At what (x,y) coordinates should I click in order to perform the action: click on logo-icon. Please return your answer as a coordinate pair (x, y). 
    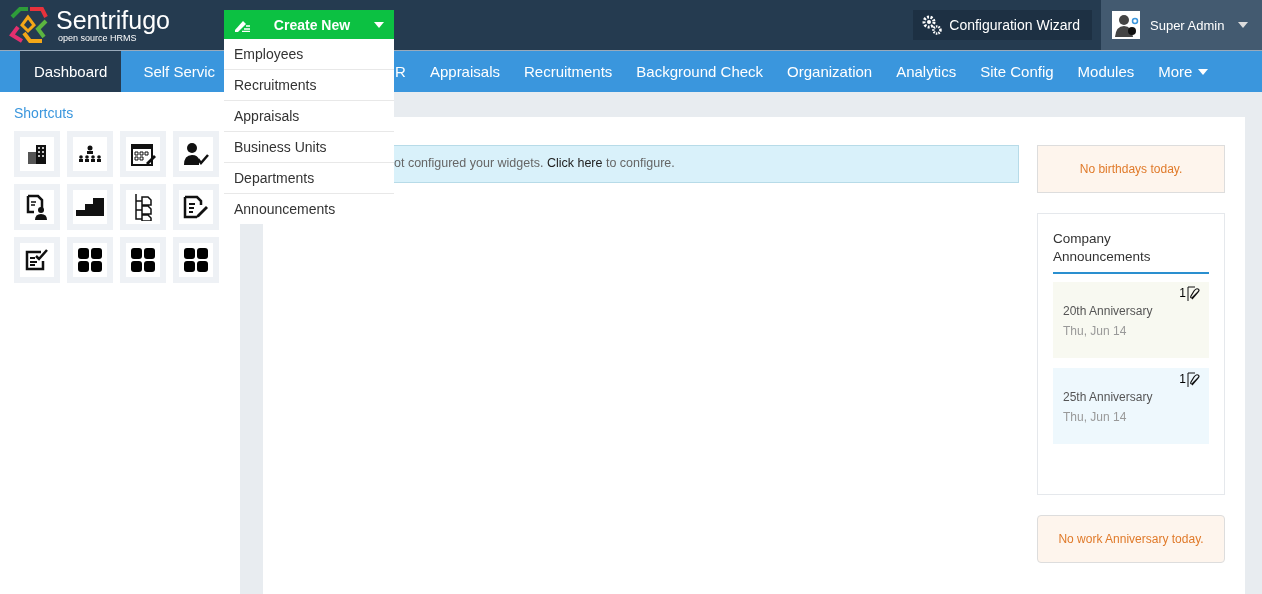
    Looking at the image, I should click on (28, 25).